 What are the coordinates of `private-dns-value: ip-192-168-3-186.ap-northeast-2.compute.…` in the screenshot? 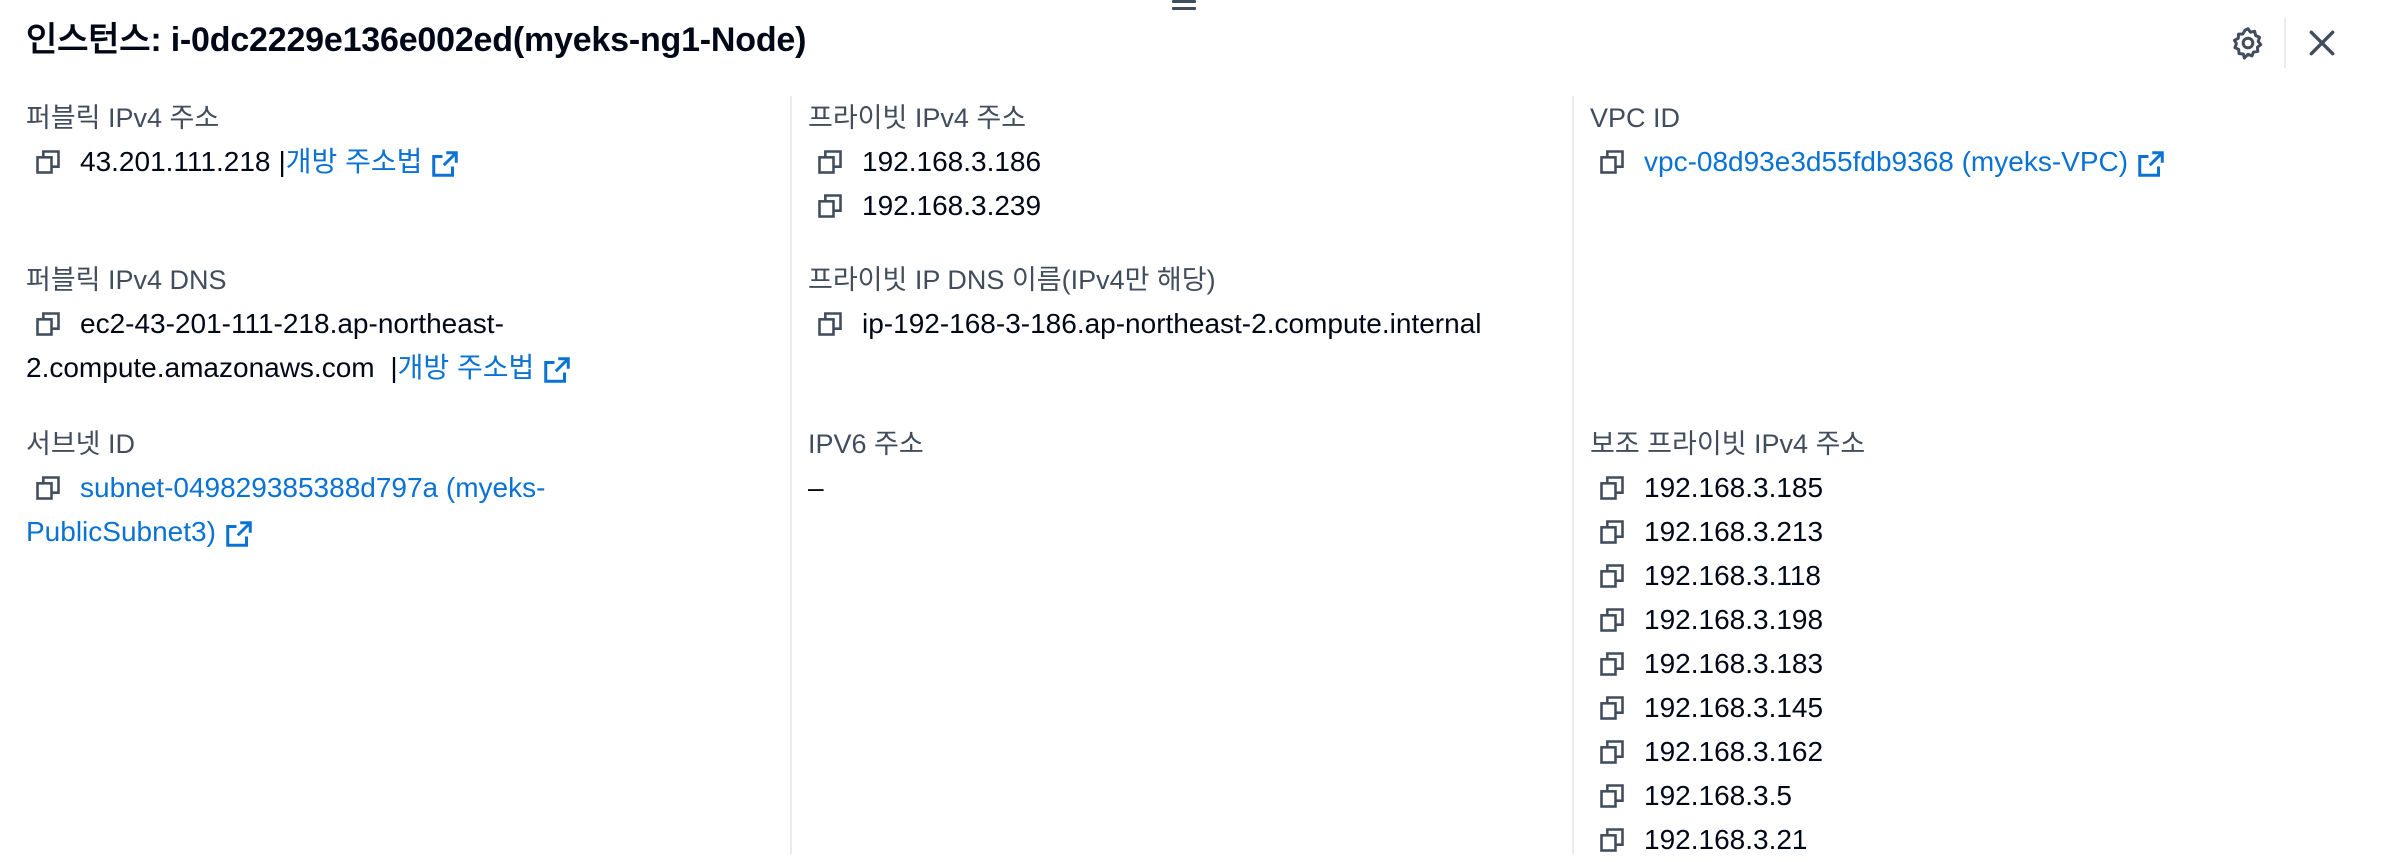 It's located at (1172, 323).